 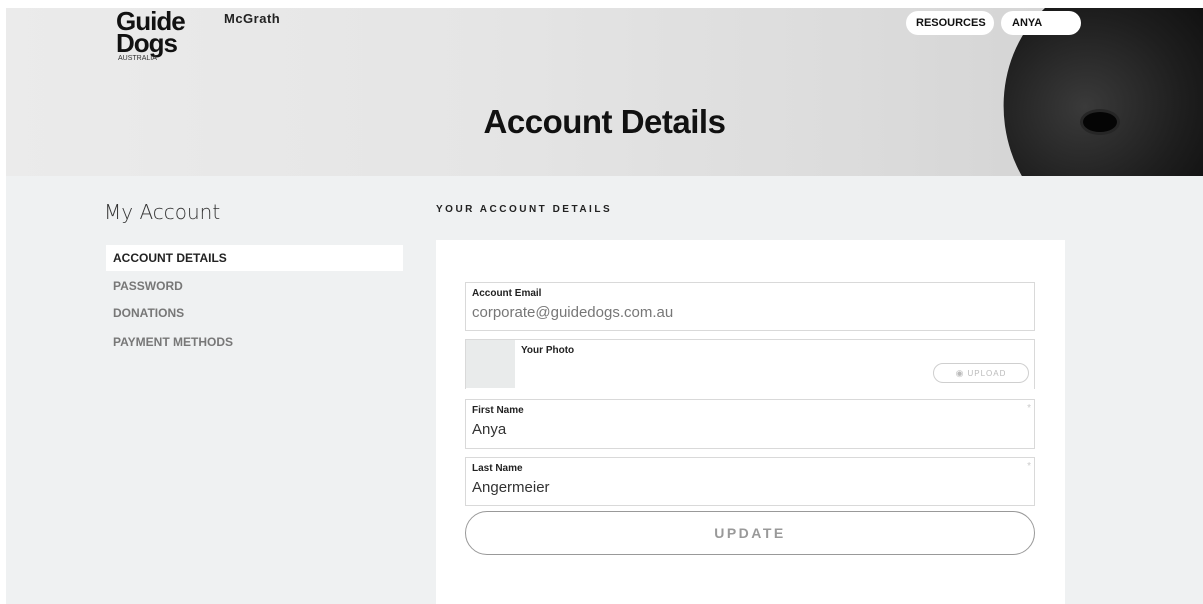 What do you see at coordinates (1041, 23) in the screenshot?
I see `user-menu-button: ANYA` at bounding box center [1041, 23].